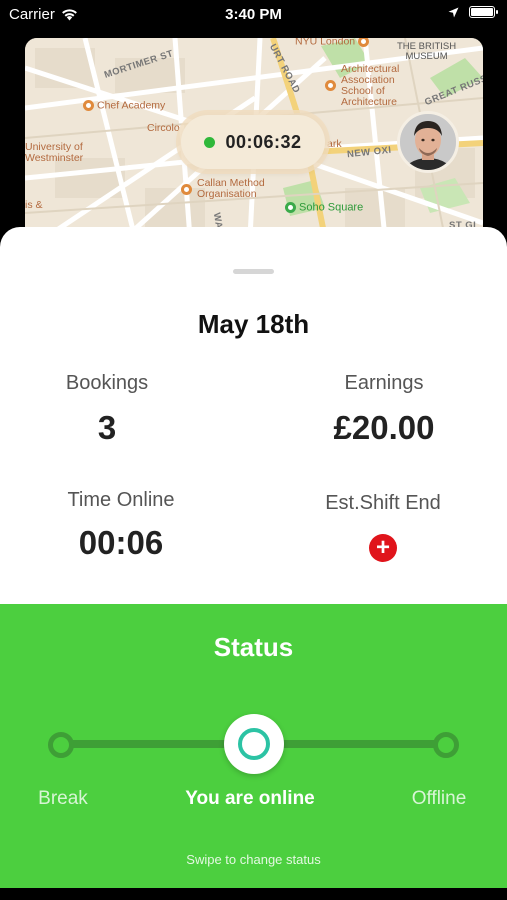 This screenshot has height=900, width=507. What do you see at coordinates (263, 141) in the screenshot?
I see `shift-timer-value: 00:06:32` at bounding box center [263, 141].